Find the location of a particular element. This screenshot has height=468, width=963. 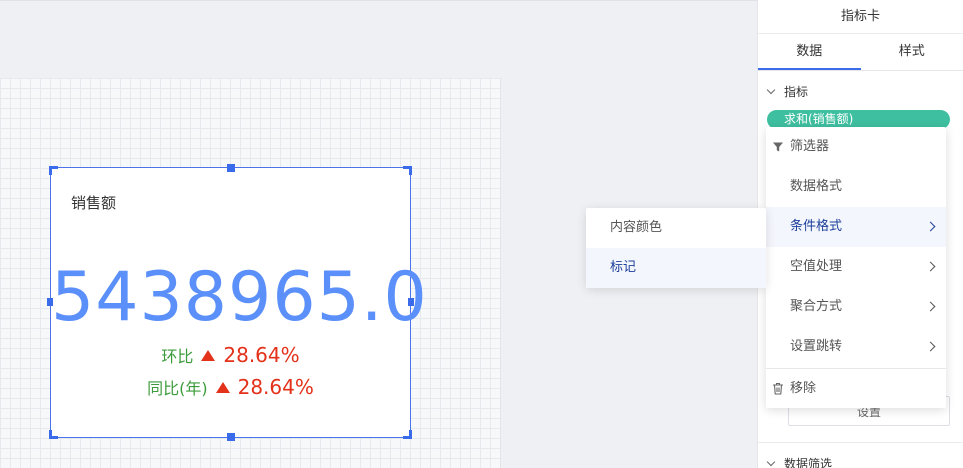

trash-icon is located at coordinates (778, 388).